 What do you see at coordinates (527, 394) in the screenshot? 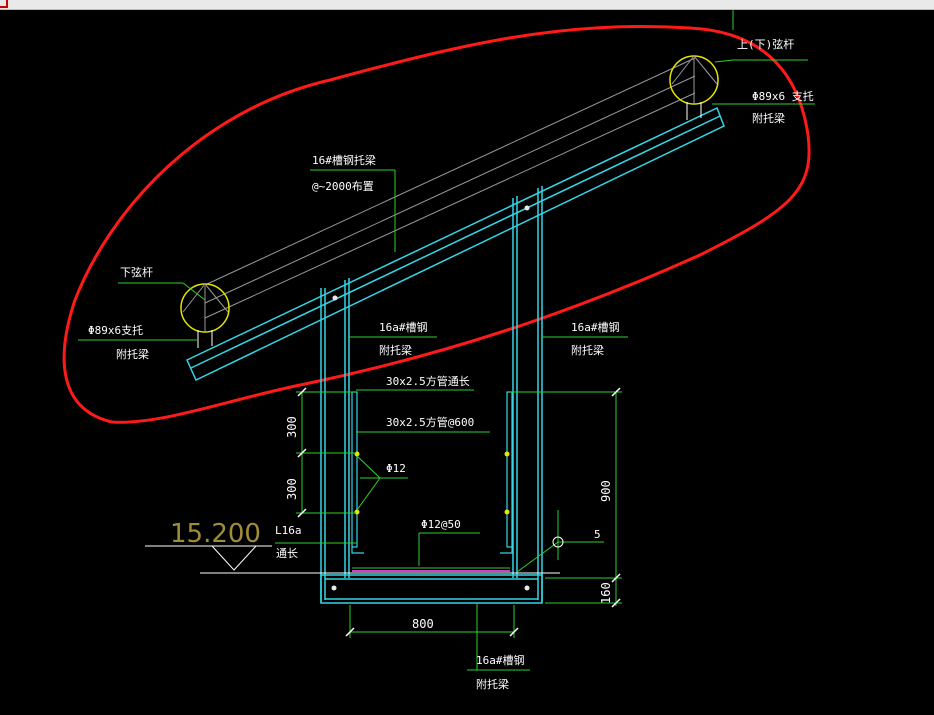
I see `right-post` at bounding box center [527, 394].